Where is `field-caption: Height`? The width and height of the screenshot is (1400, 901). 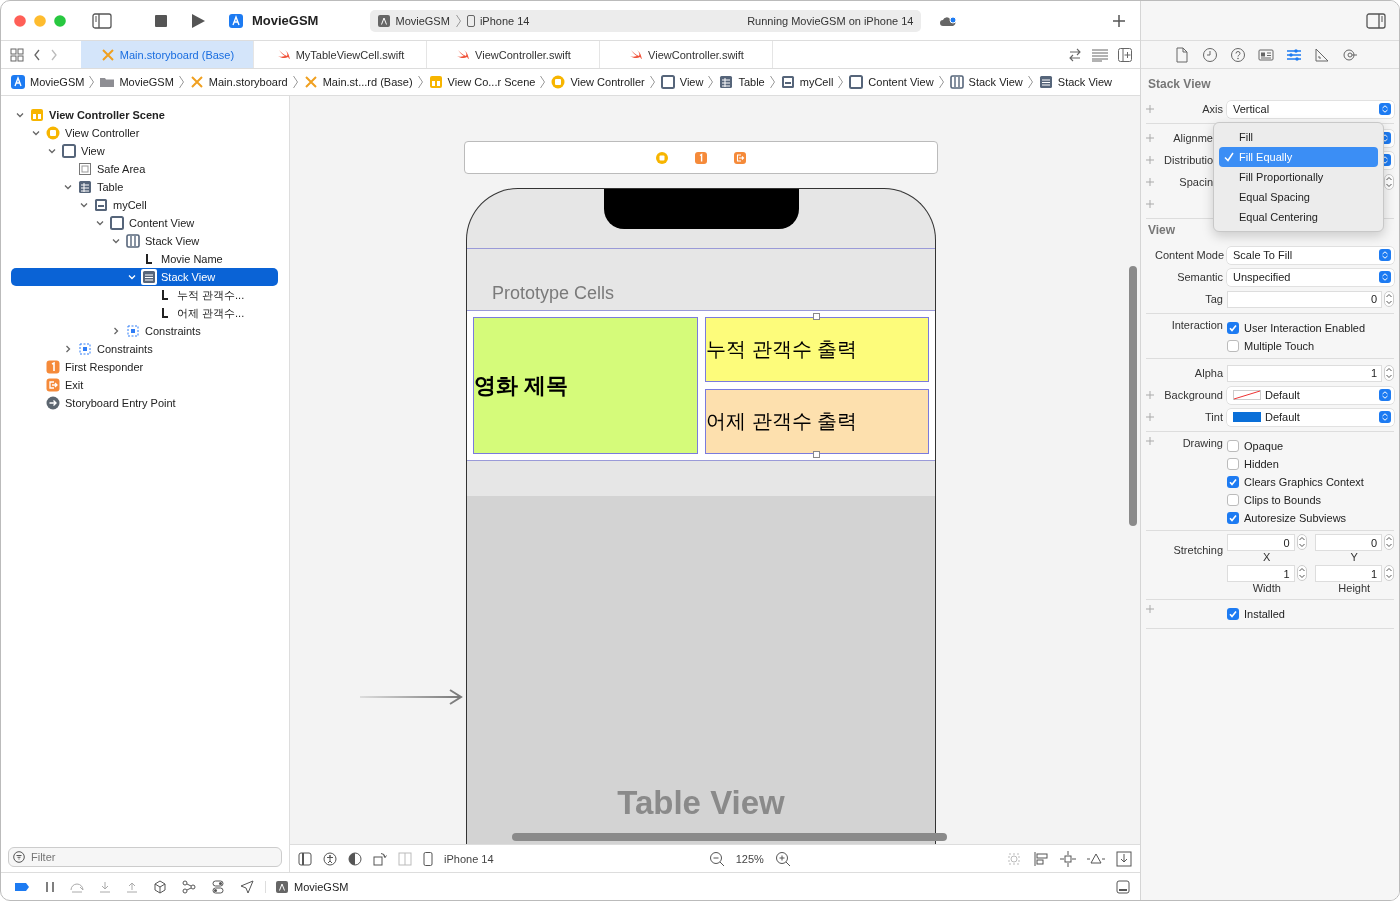 field-caption: Height is located at coordinates (1354, 589).